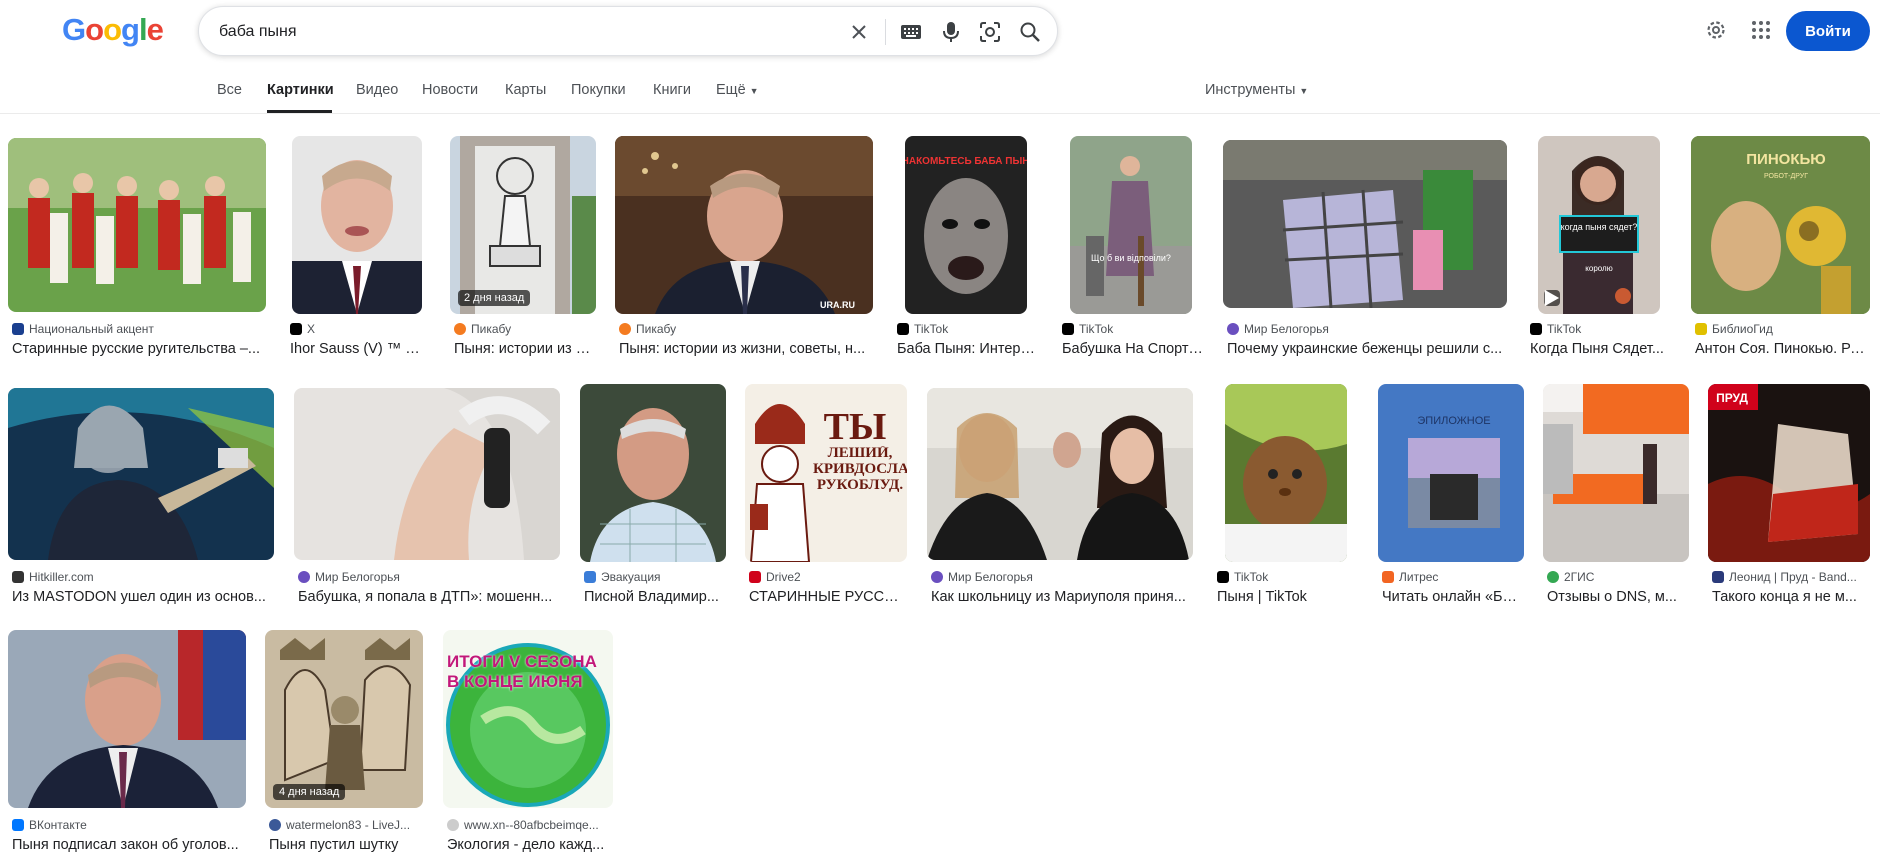  I want to click on search-icon, so click(1030, 32).